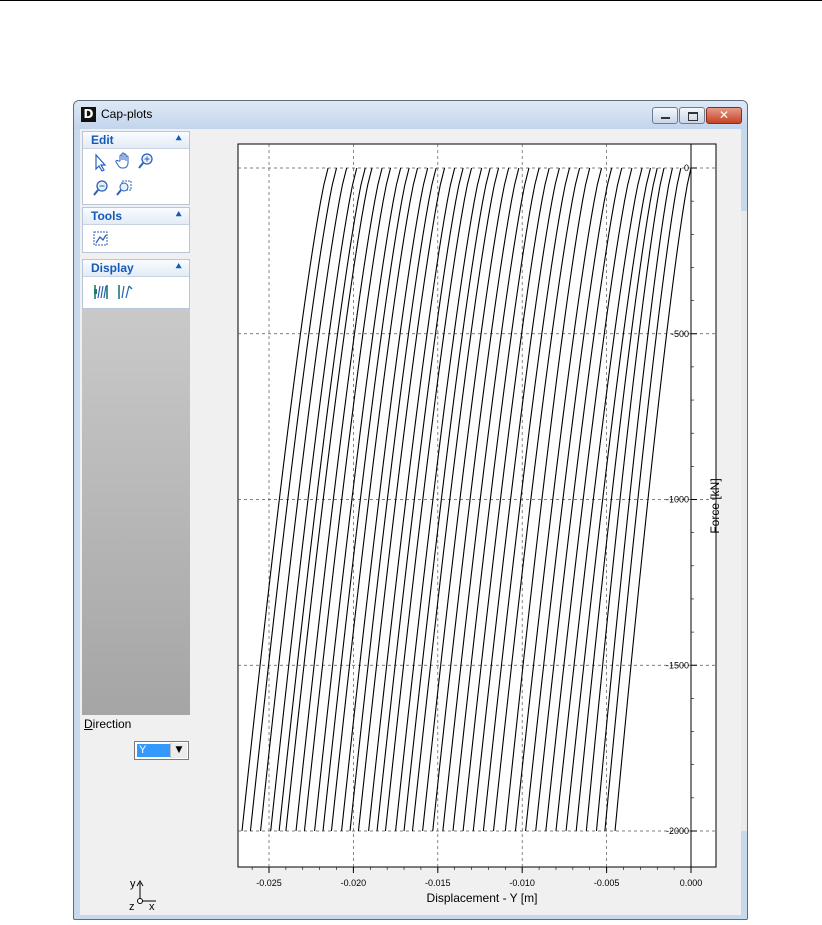 This screenshot has height=925, width=822. I want to click on x-tick-label: 0.000, so click(691, 883).